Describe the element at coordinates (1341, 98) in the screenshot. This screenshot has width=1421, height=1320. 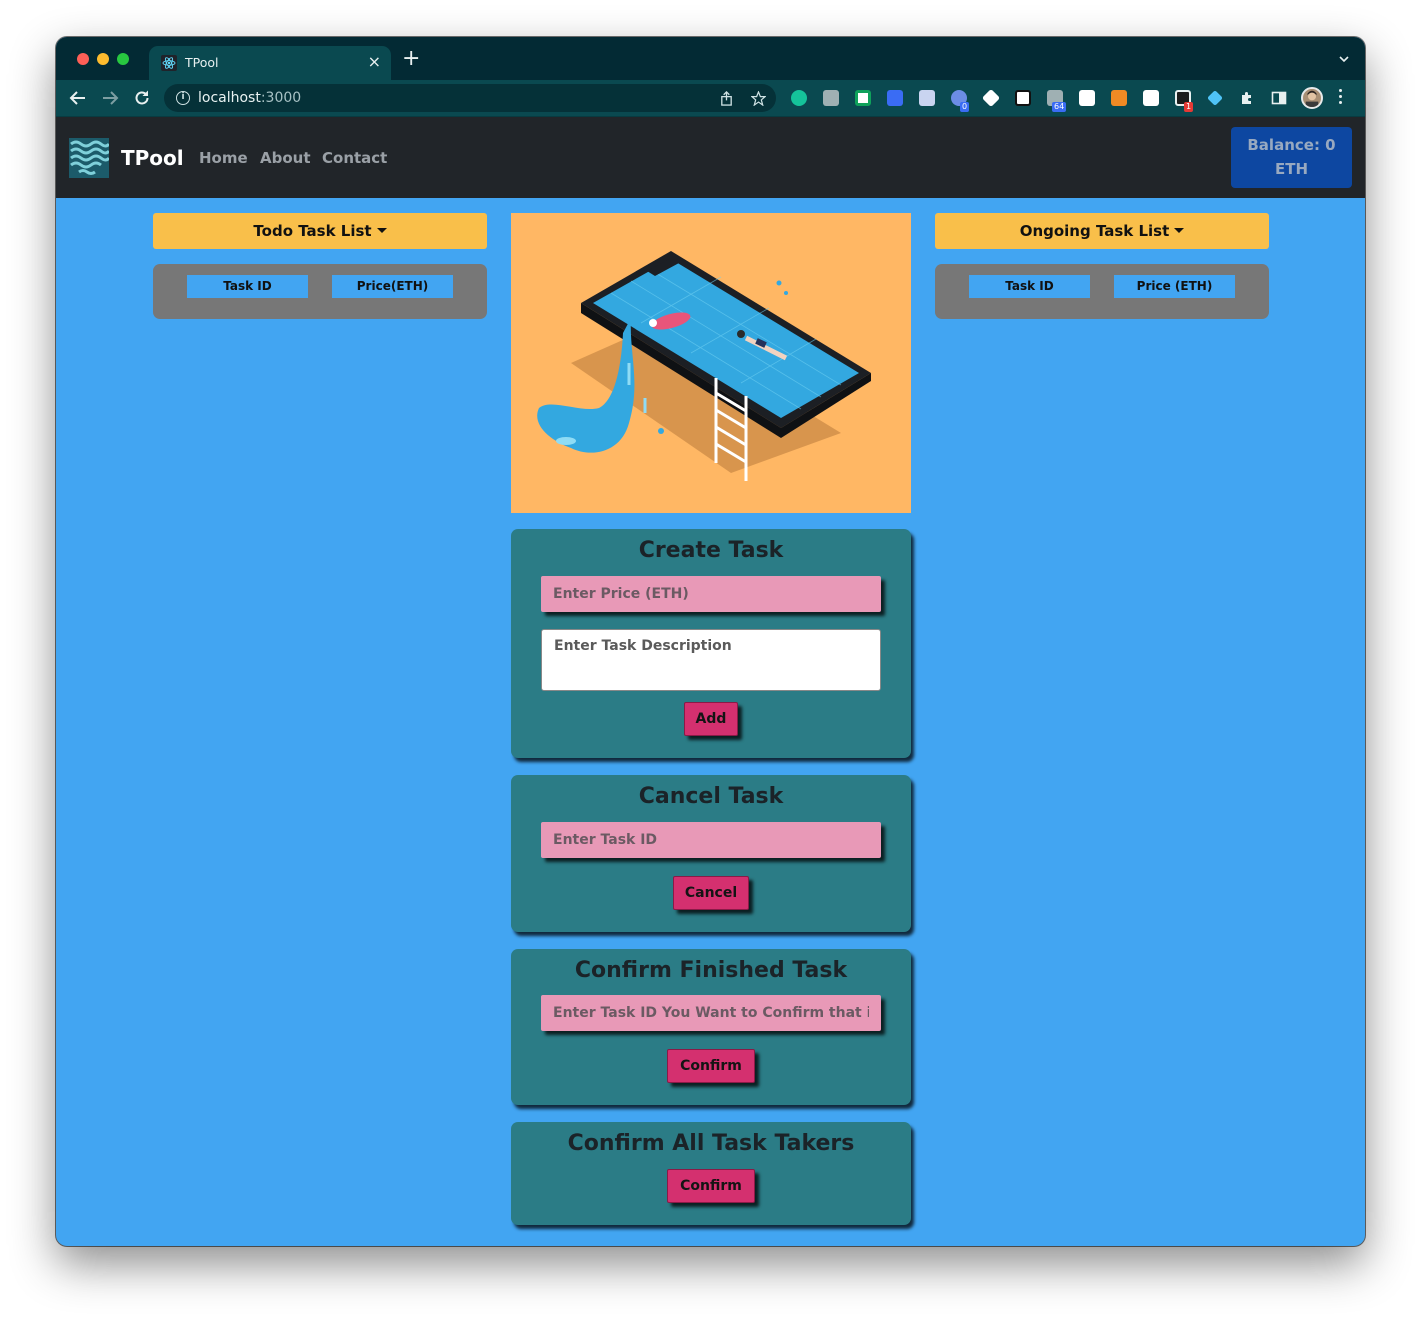
I see `browser-menu-icon` at that location.